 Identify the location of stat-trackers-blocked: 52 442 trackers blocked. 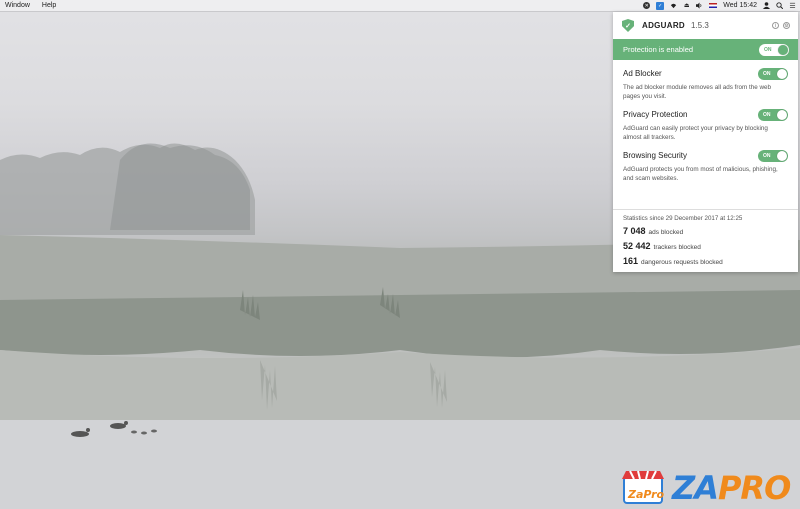
(705, 246).